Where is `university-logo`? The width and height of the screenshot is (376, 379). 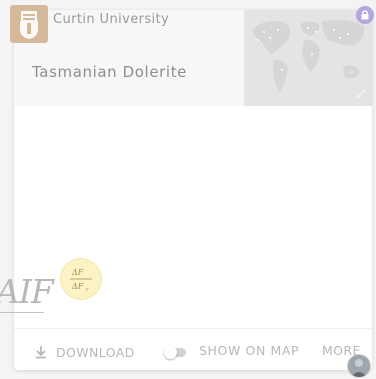
university-logo is located at coordinates (29, 24).